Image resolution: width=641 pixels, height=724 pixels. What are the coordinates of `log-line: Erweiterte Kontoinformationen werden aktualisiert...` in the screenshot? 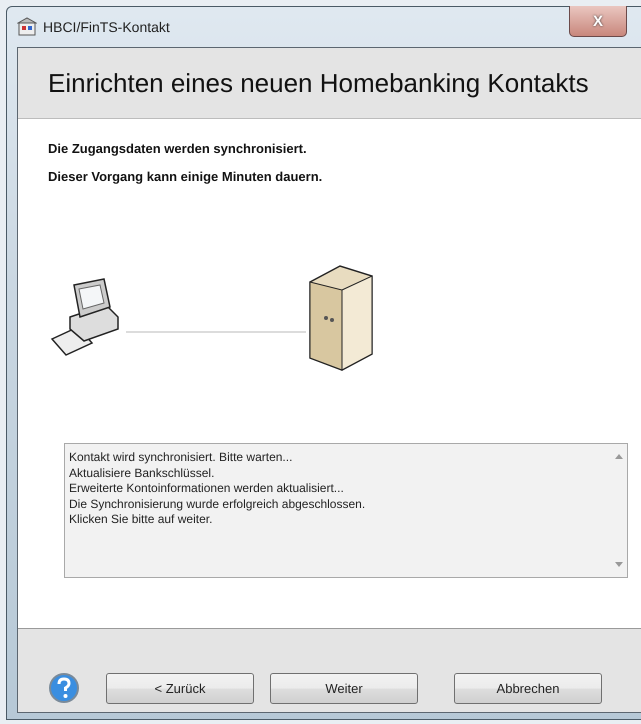 It's located at (207, 488).